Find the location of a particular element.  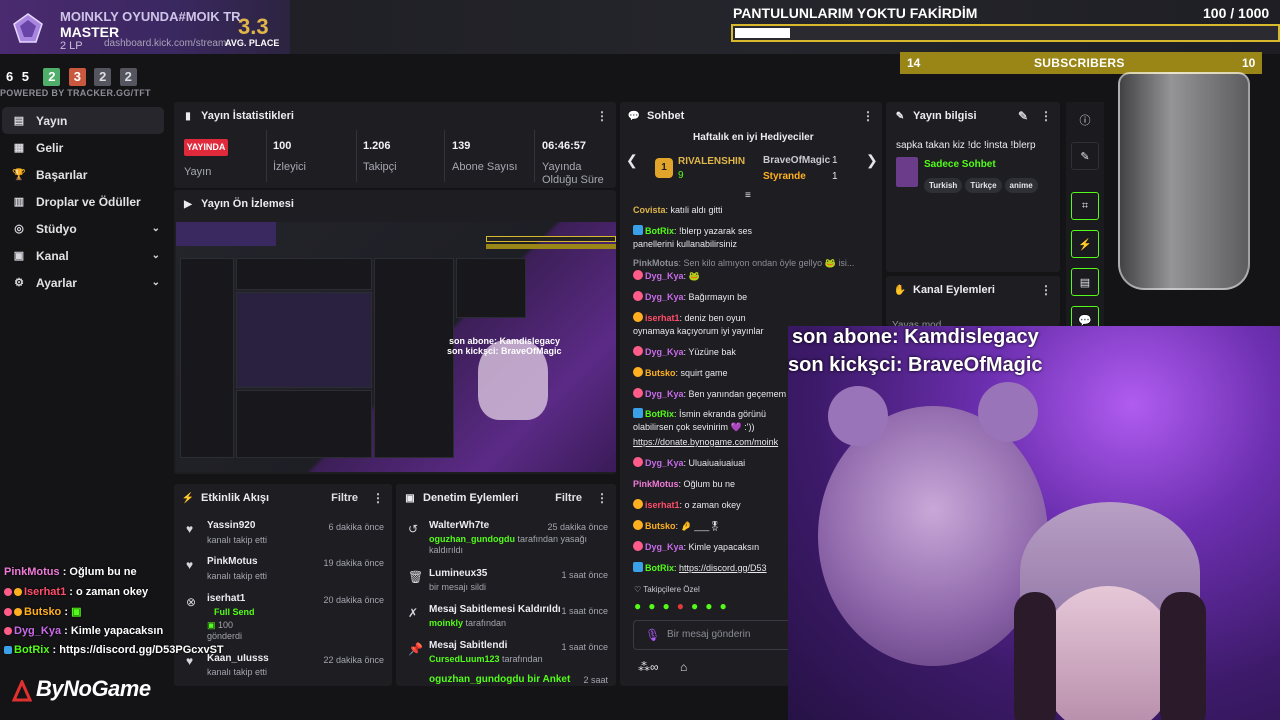

overlay-chat-user: Butsko is located at coordinates (43, 612).